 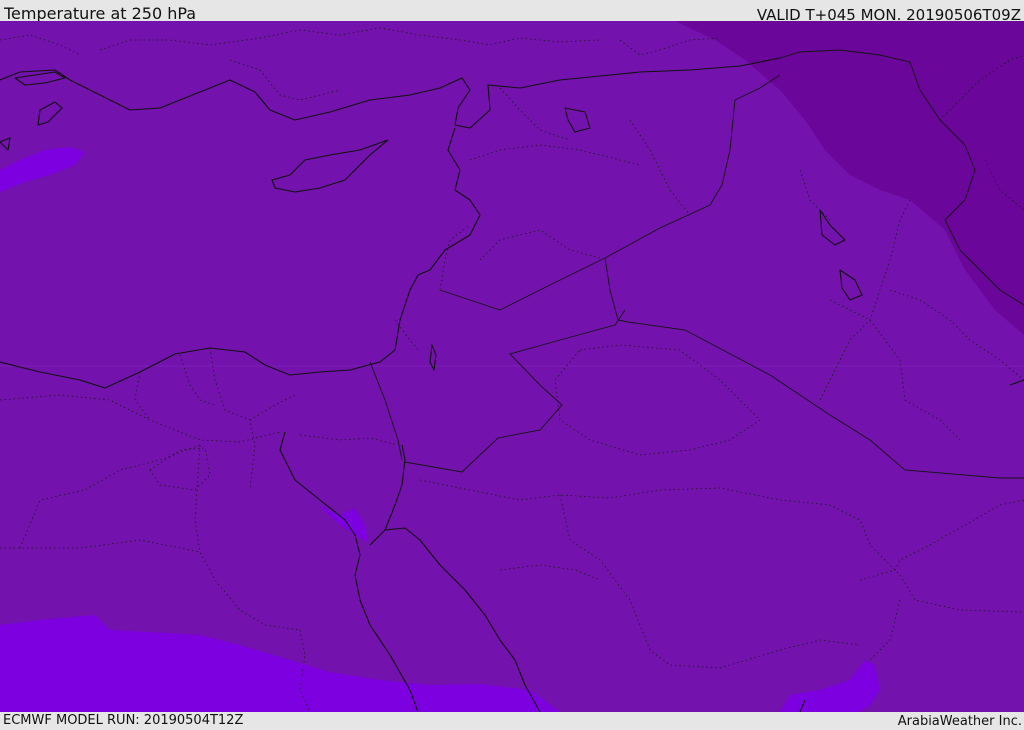 What do you see at coordinates (123, 720) in the screenshot?
I see `model-run-label: ECMWF MODEL RUN: 20190504T12Z` at bounding box center [123, 720].